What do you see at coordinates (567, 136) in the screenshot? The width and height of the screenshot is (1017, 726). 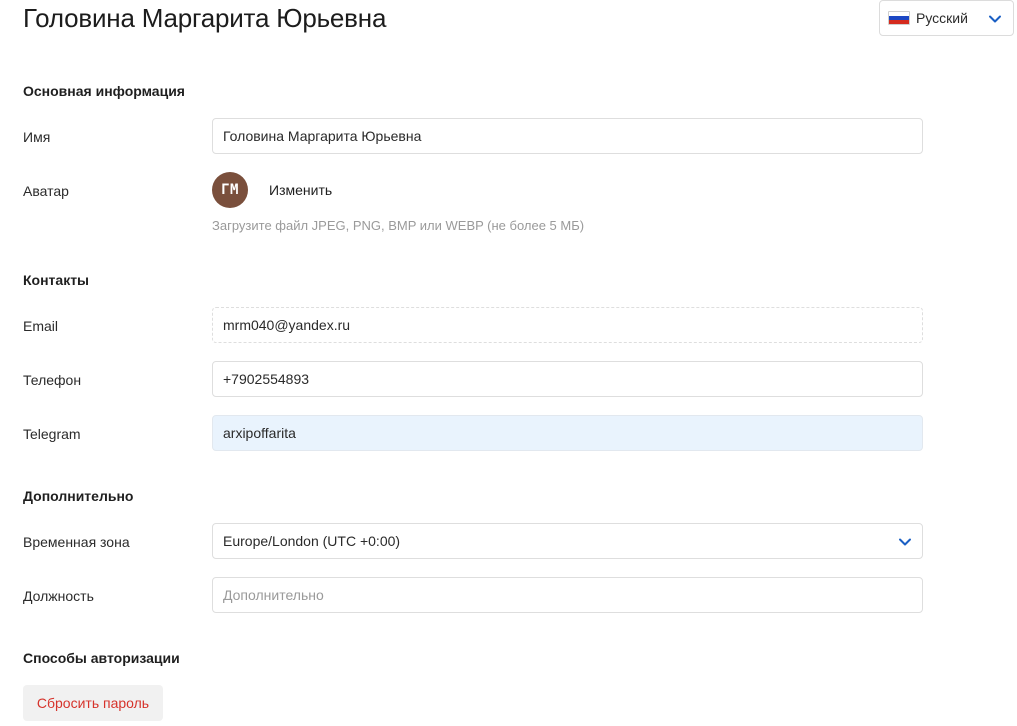 I see `name-field: Головина Маргарита Юрьевна` at bounding box center [567, 136].